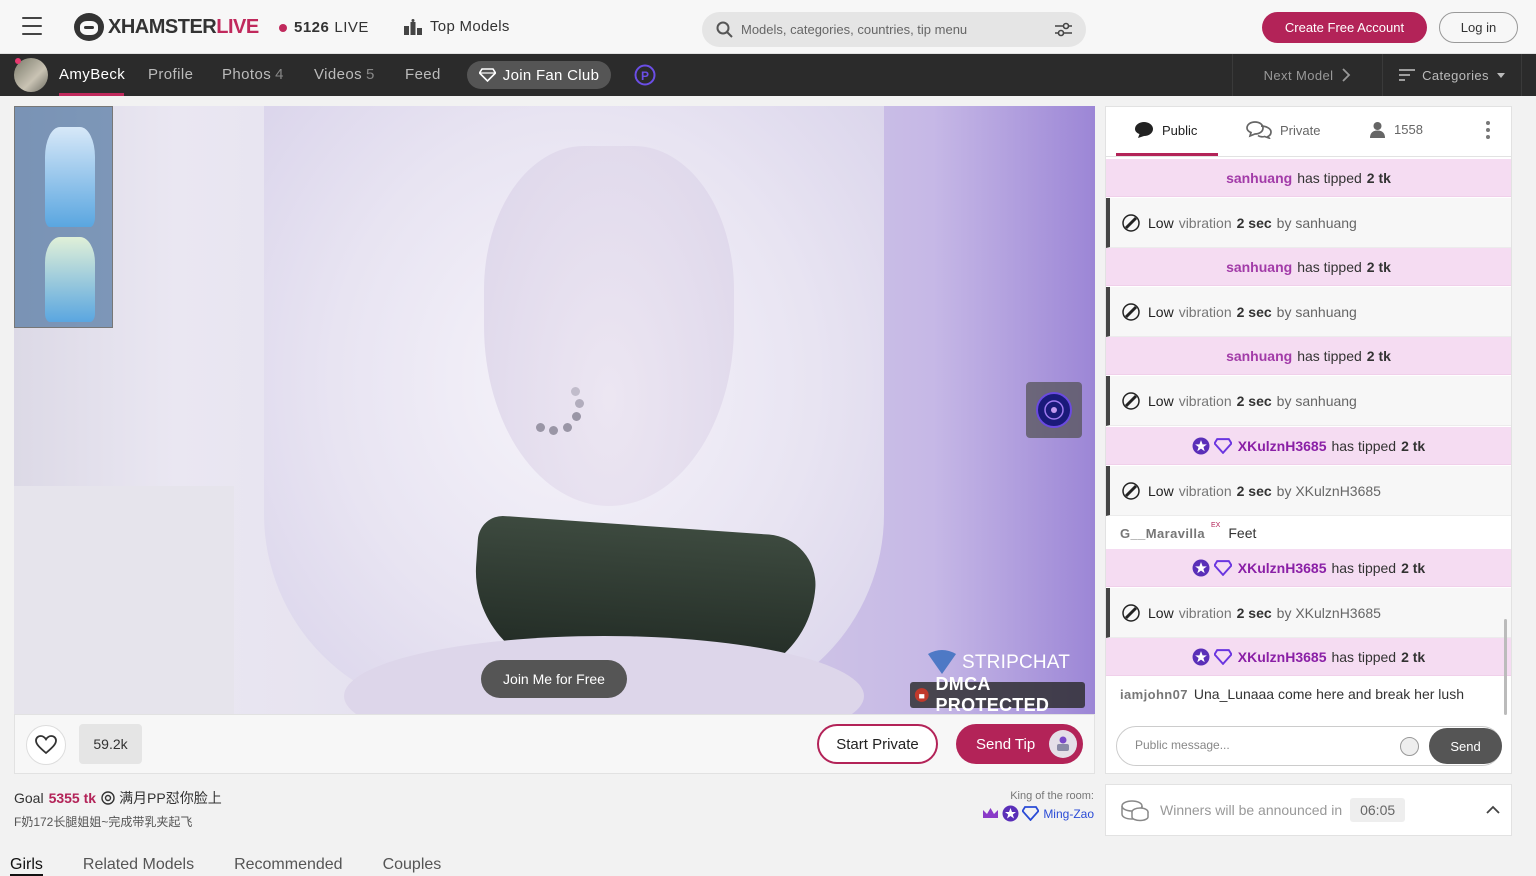  Describe the element at coordinates (724, 29) in the screenshot. I see `search-icon` at that location.